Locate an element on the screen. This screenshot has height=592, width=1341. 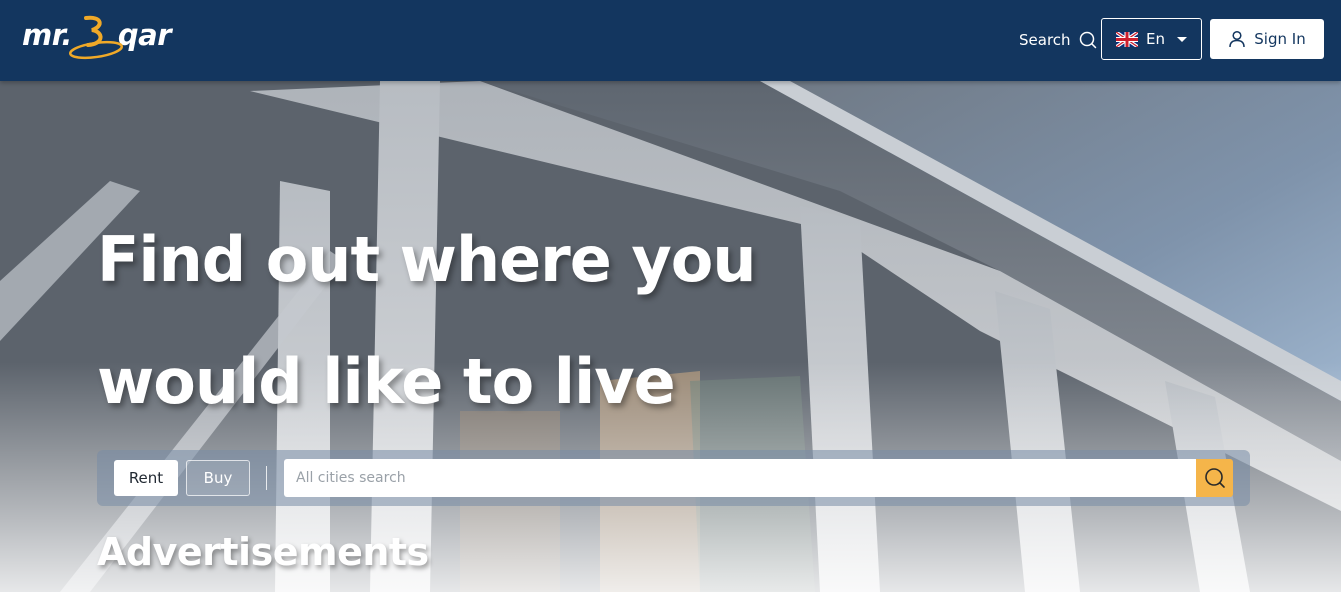
sign-in-label: Sign In is located at coordinates (1280, 39).